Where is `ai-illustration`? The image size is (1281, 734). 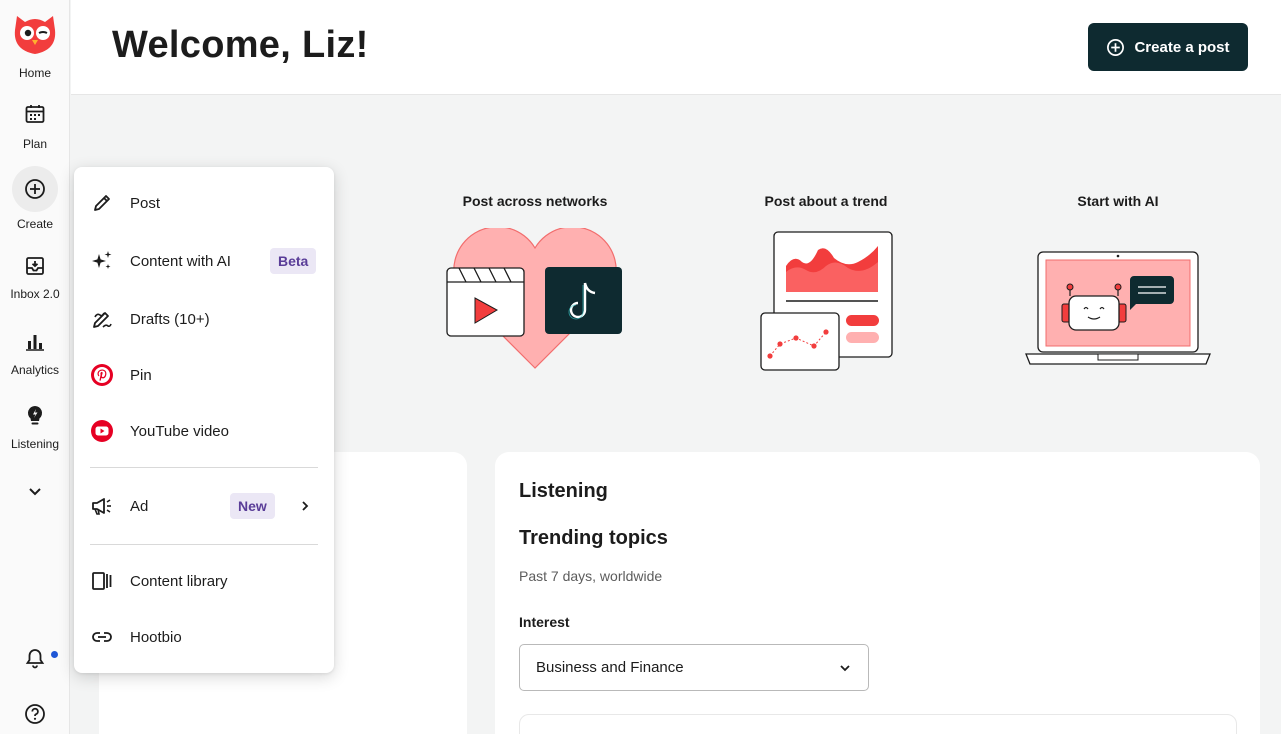
ai-illustration is located at coordinates (1118, 308).